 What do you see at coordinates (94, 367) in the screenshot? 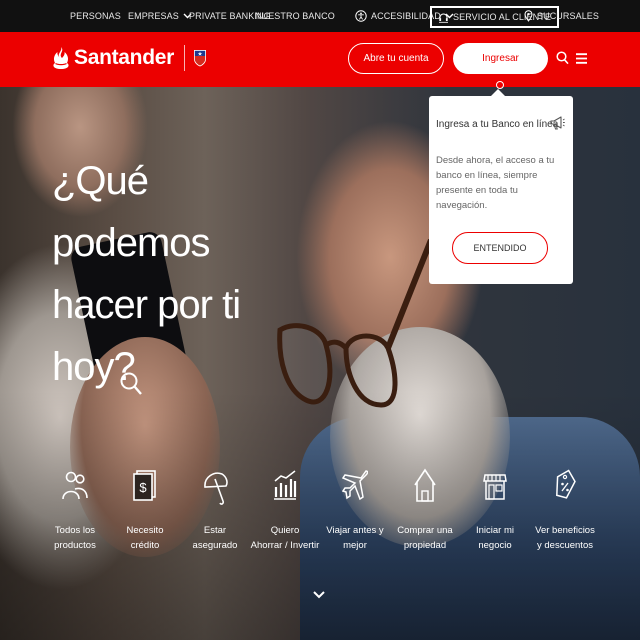
I see `headline-line-4: hoy?` at bounding box center [94, 367].